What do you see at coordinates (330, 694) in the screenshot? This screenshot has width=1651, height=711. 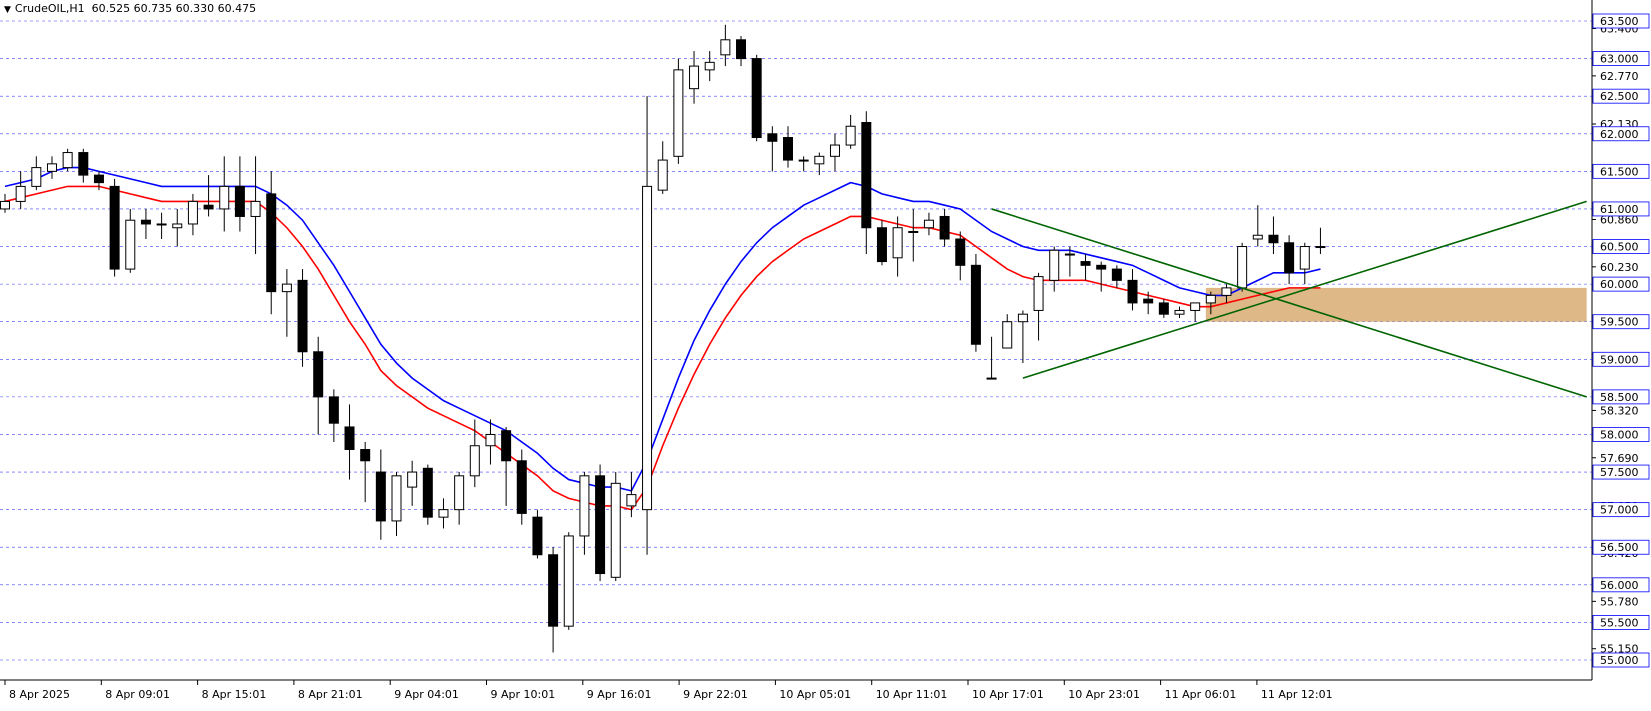 I see `time-axis-label: 8 Apr 21:01` at bounding box center [330, 694].